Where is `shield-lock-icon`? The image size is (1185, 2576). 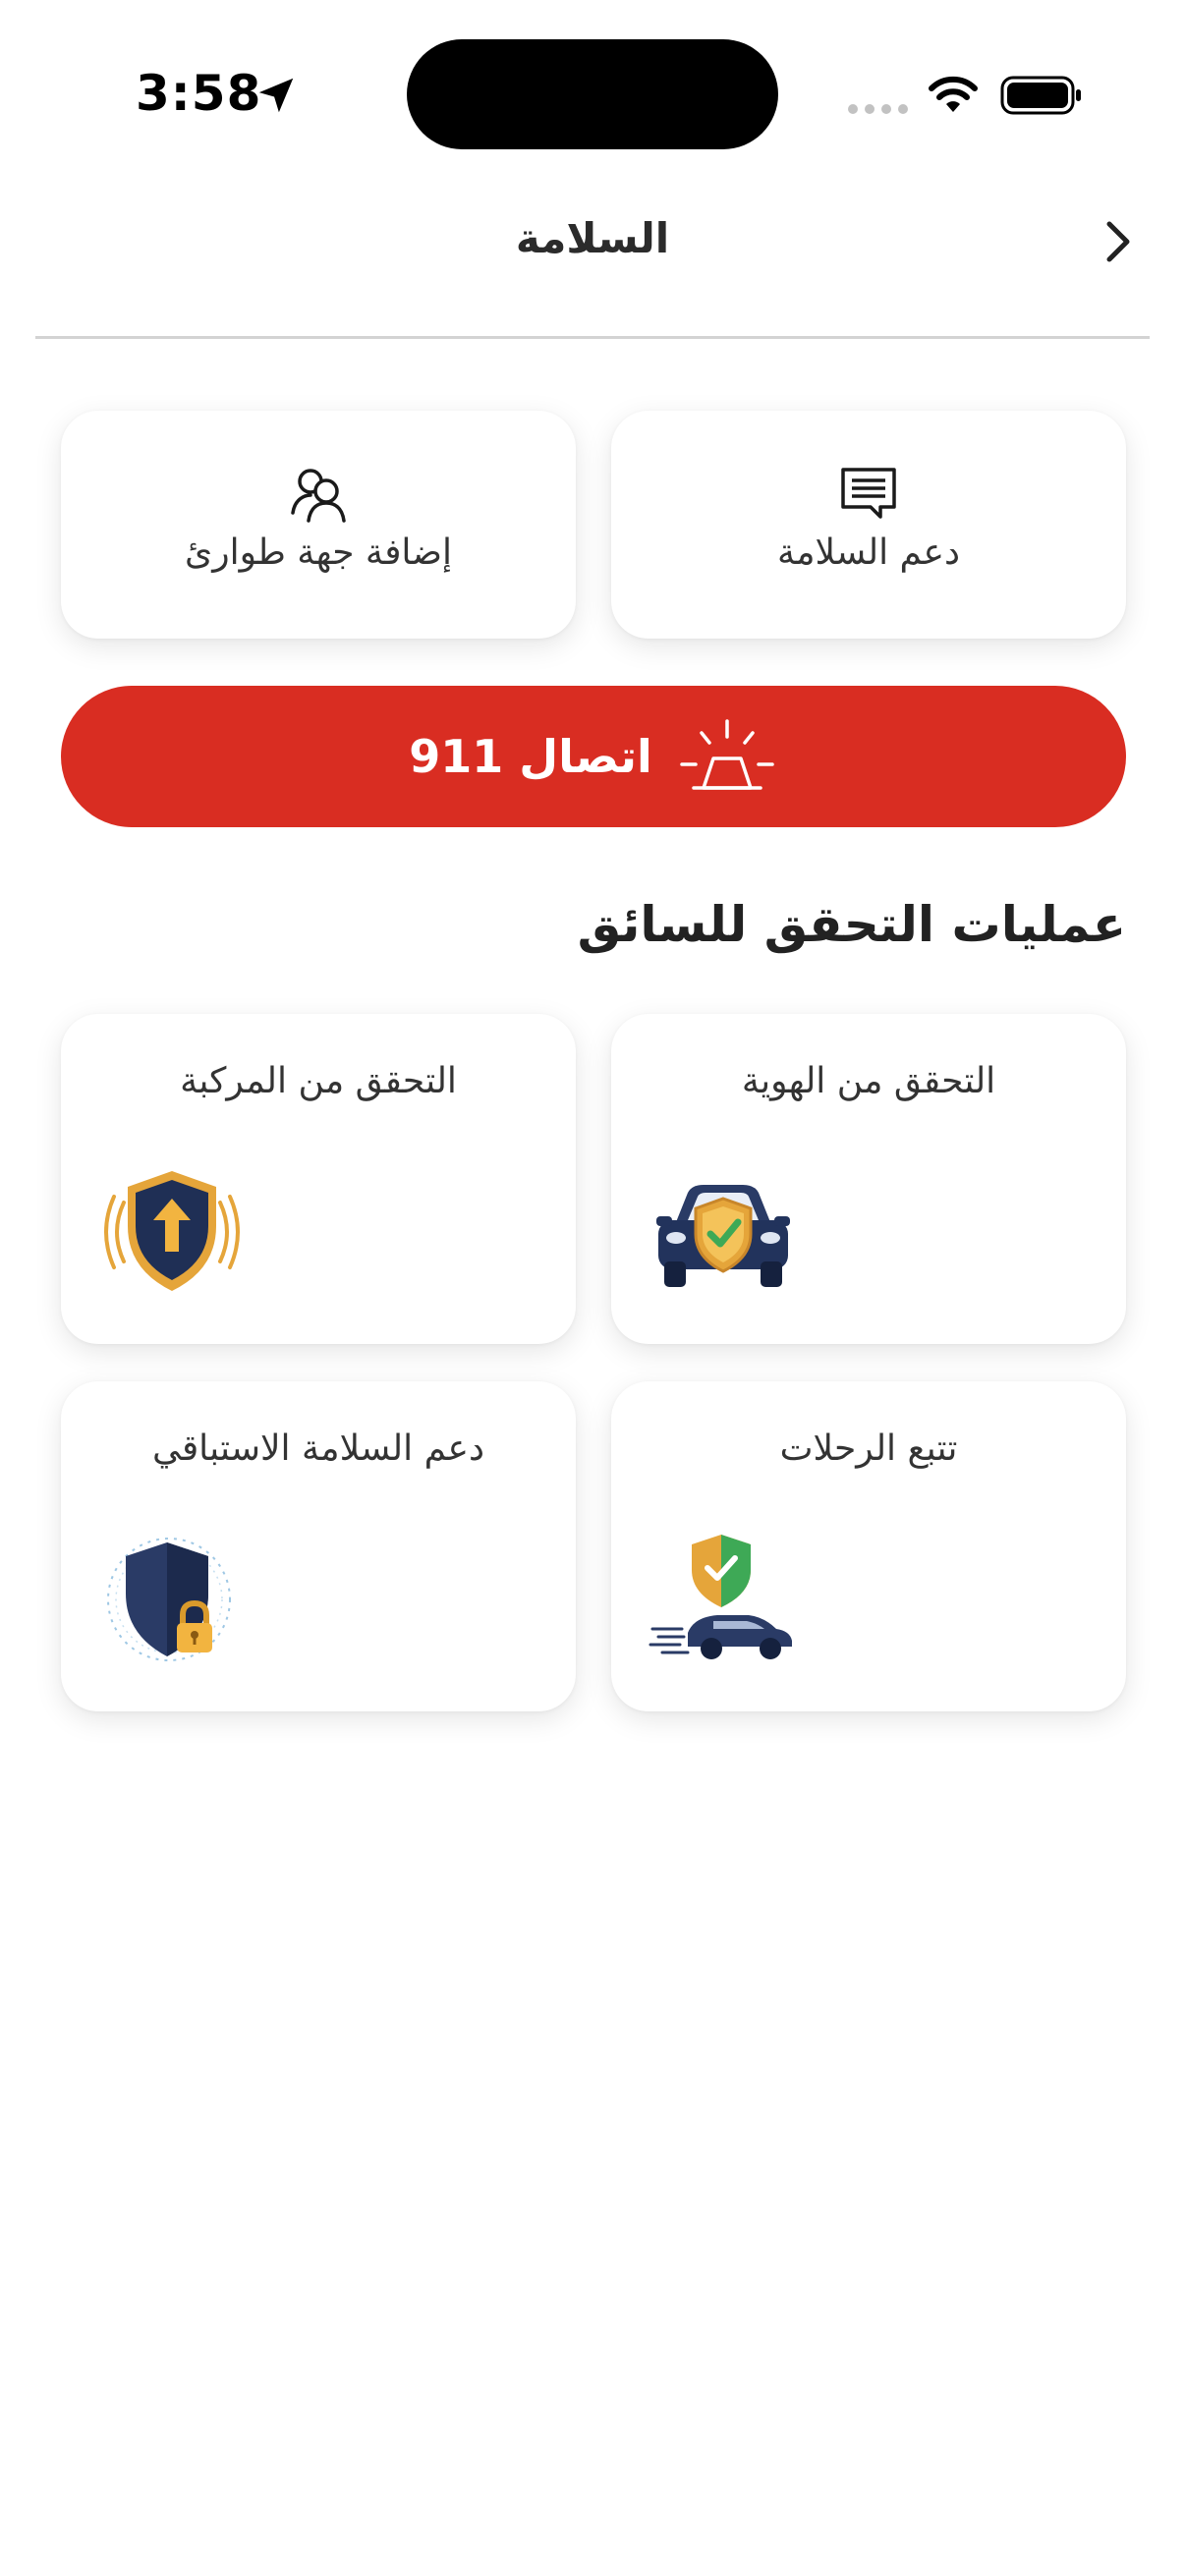 shield-lock-icon is located at coordinates (169, 1599).